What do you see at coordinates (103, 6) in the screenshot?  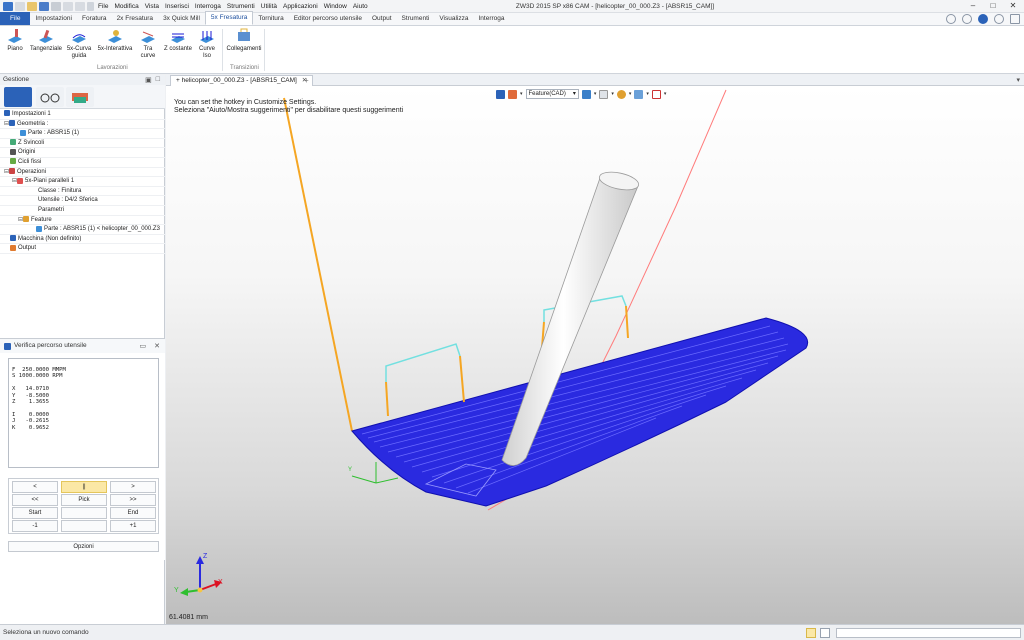 I see `menu-file: File` at bounding box center [103, 6].